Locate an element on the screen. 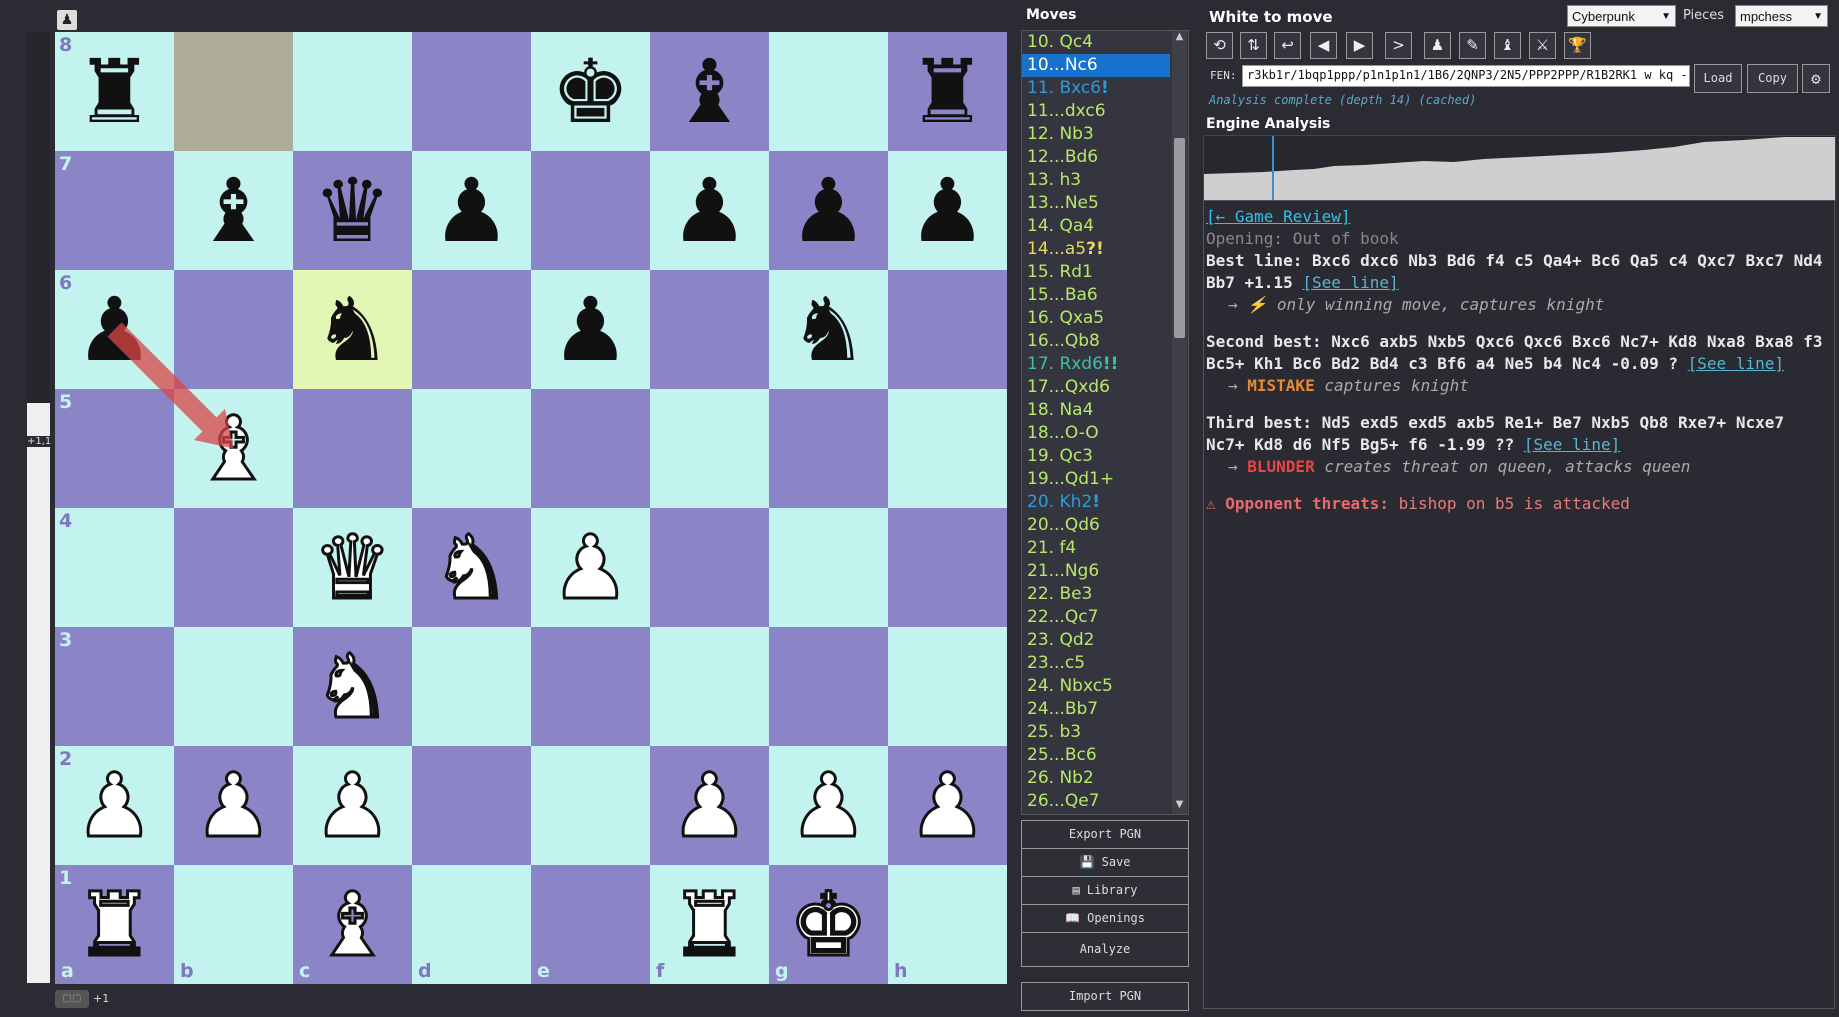 This screenshot has height=1017, width=1839. load-button: Load is located at coordinates (1718, 78).